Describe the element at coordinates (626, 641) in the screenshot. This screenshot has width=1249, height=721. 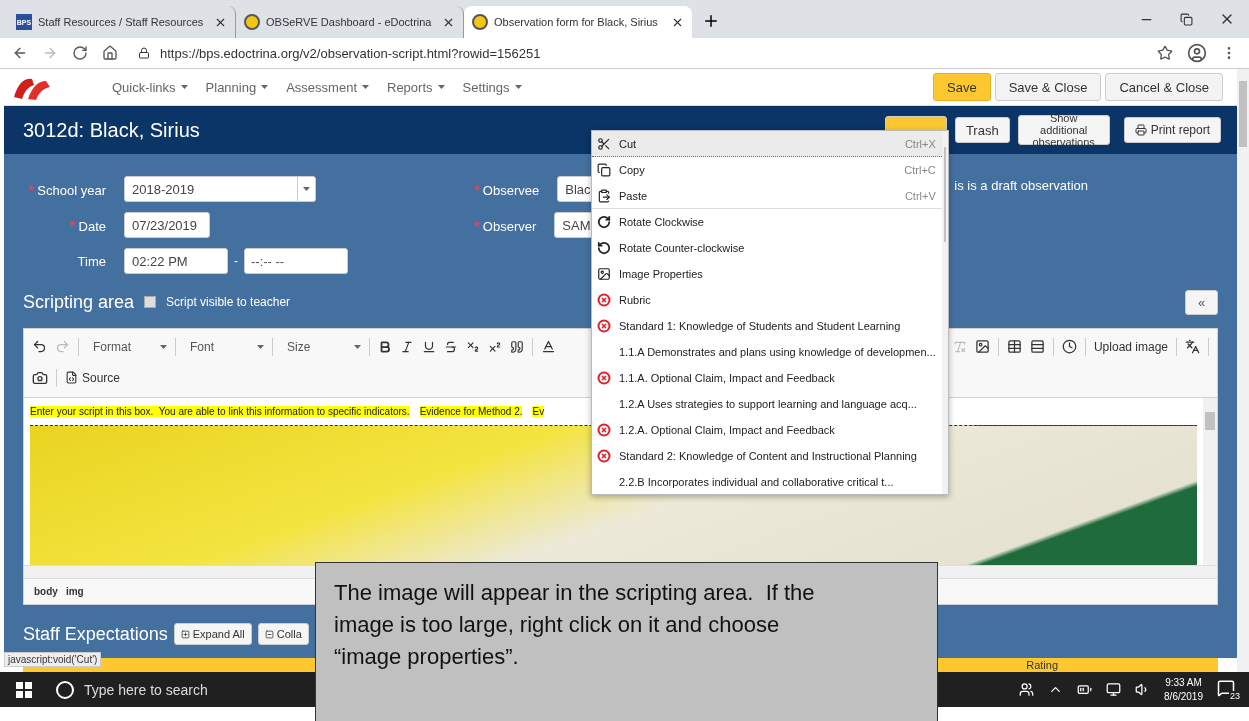
I see `instruction-tooltip: The image will appear in the scripting area. If the image is too large, right click on it and choose “image properties”.` at that location.